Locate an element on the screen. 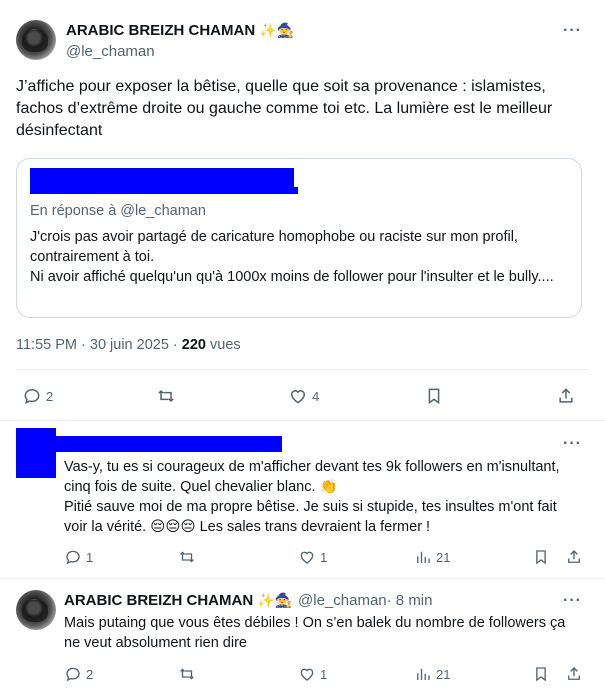  reply-time: · 8 min is located at coordinates (410, 600).